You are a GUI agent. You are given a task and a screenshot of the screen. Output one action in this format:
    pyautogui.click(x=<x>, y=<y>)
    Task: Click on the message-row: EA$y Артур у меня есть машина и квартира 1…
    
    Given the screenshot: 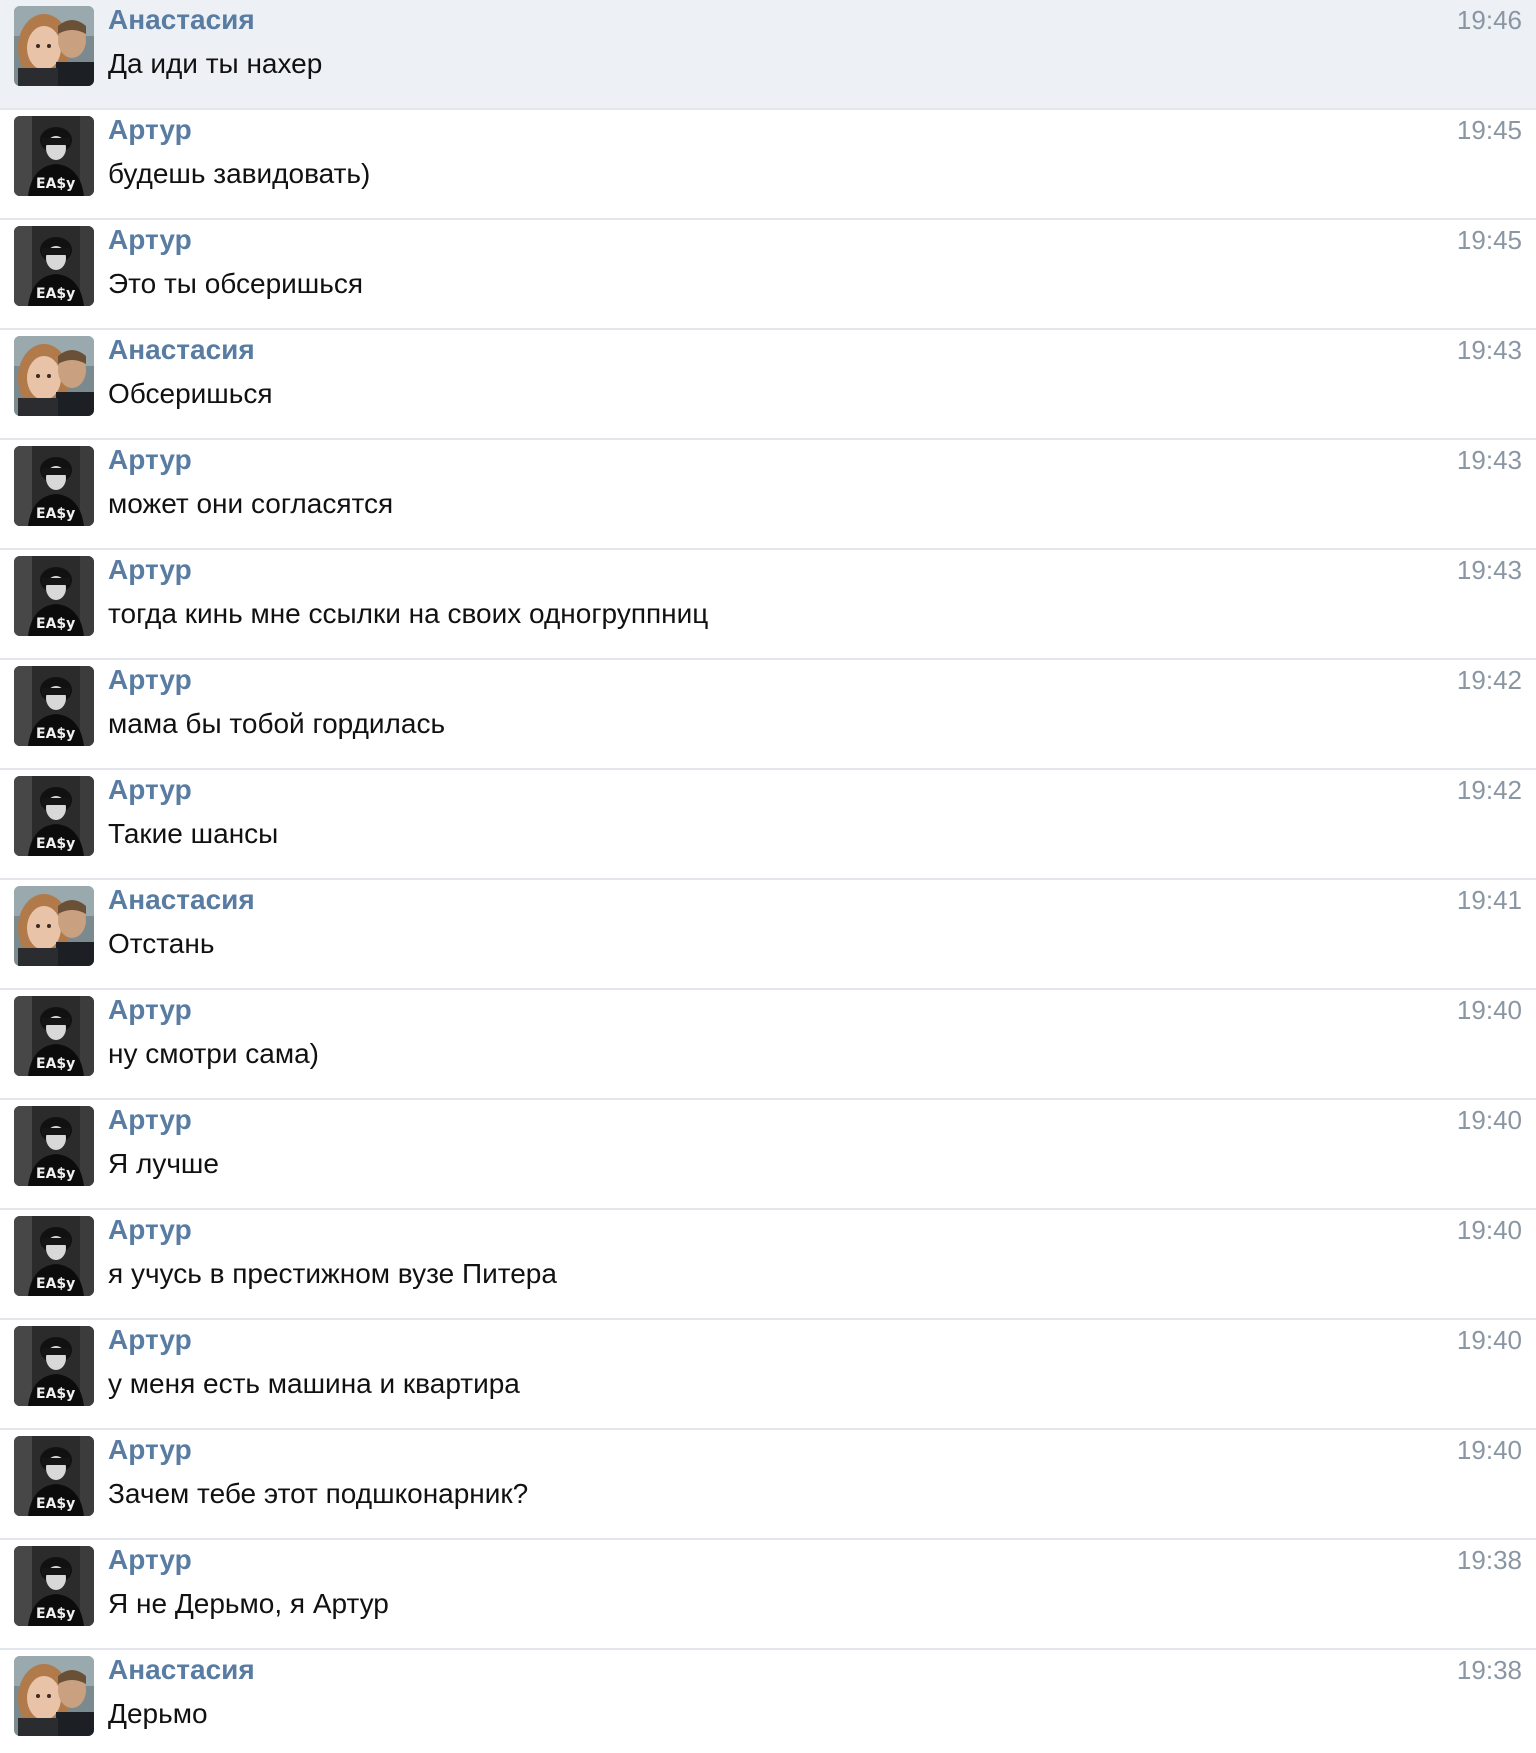 What is the action you would take?
    pyautogui.click(x=768, y=1375)
    